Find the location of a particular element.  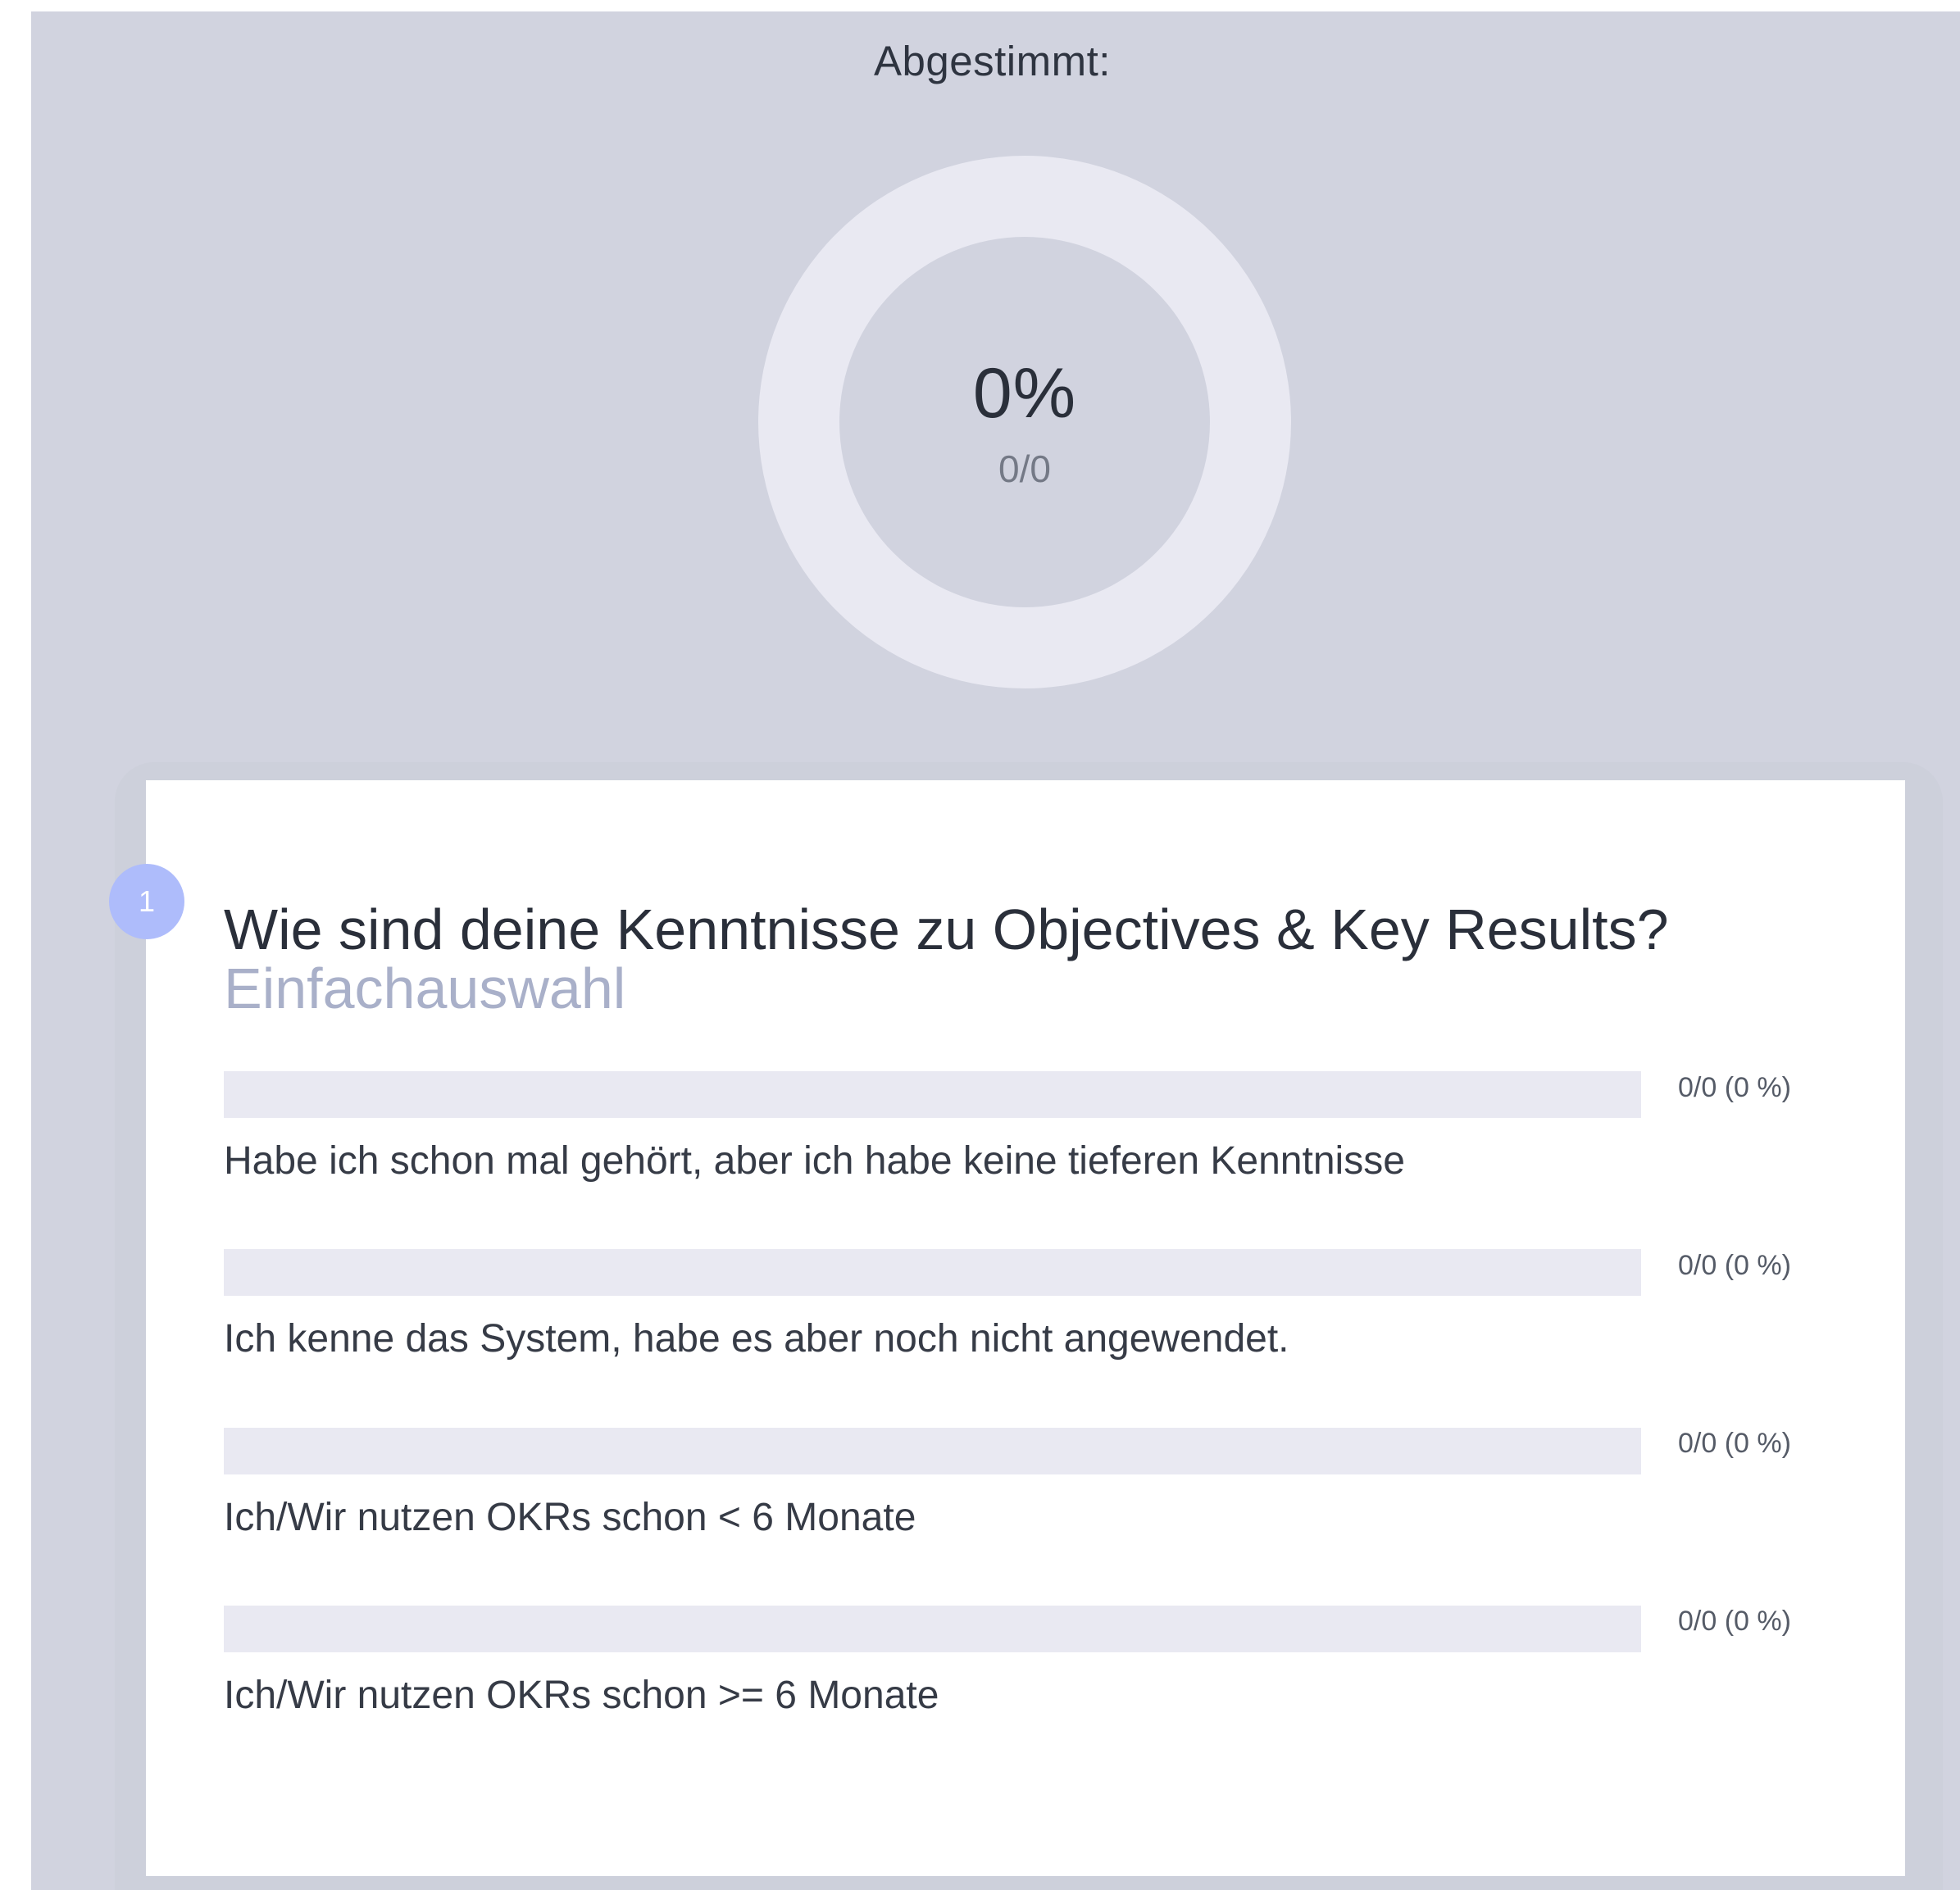

voted-donut-chart: 0% 0/0 is located at coordinates (1024, 422).